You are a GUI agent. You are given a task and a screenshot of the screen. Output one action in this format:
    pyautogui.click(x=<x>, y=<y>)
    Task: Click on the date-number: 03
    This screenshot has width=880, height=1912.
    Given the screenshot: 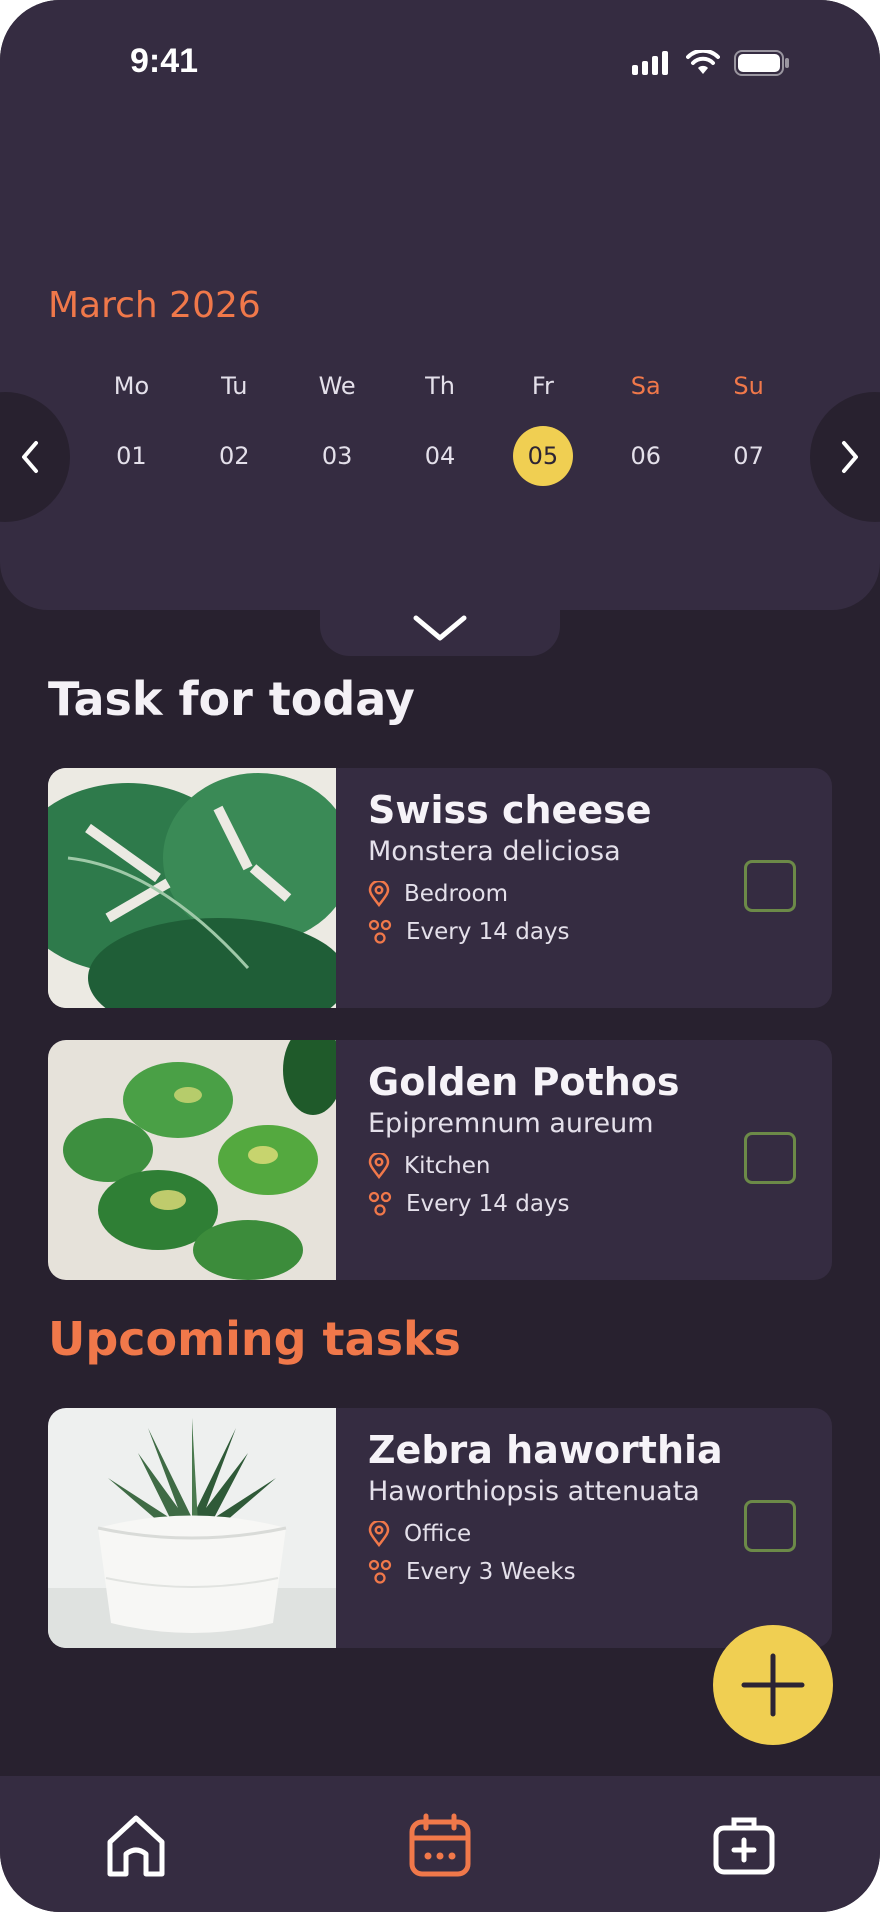 What is the action you would take?
    pyautogui.click(x=337, y=456)
    